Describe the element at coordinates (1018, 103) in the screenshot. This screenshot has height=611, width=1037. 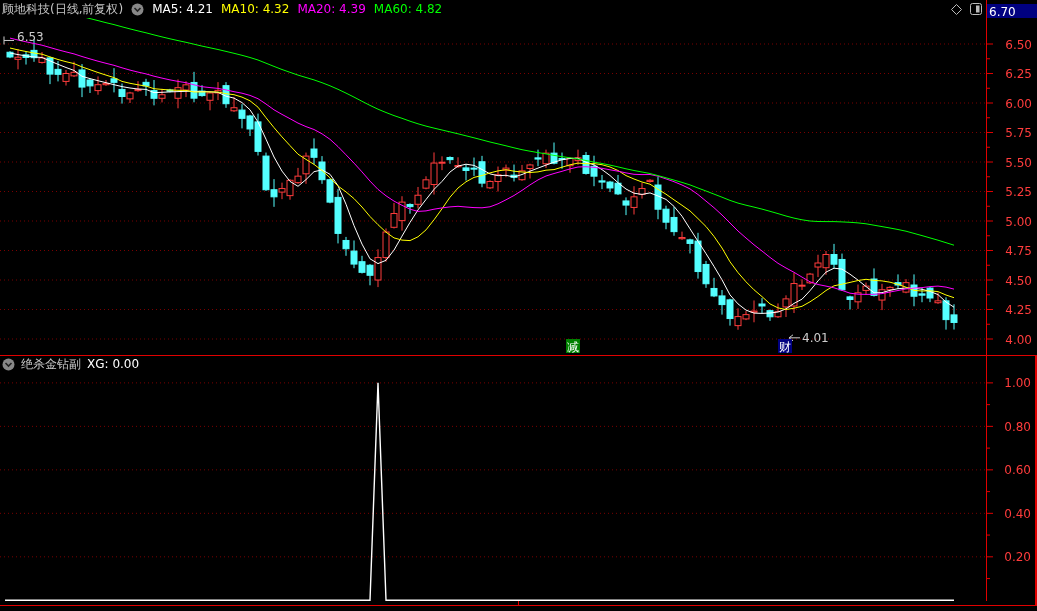
I see `axis-label: 6.00` at that location.